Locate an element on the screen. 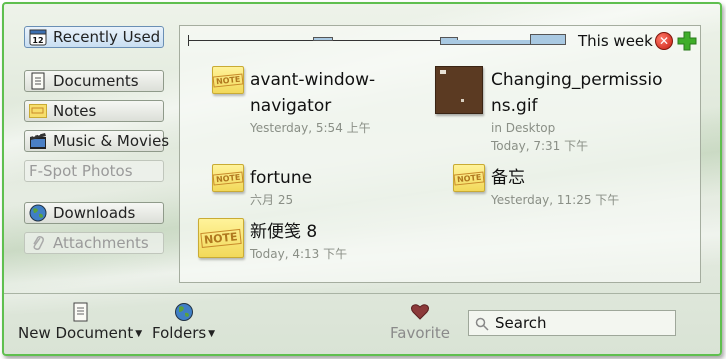  sidebar-item-recently-used: 12 Recently Used is located at coordinates (94, 37).